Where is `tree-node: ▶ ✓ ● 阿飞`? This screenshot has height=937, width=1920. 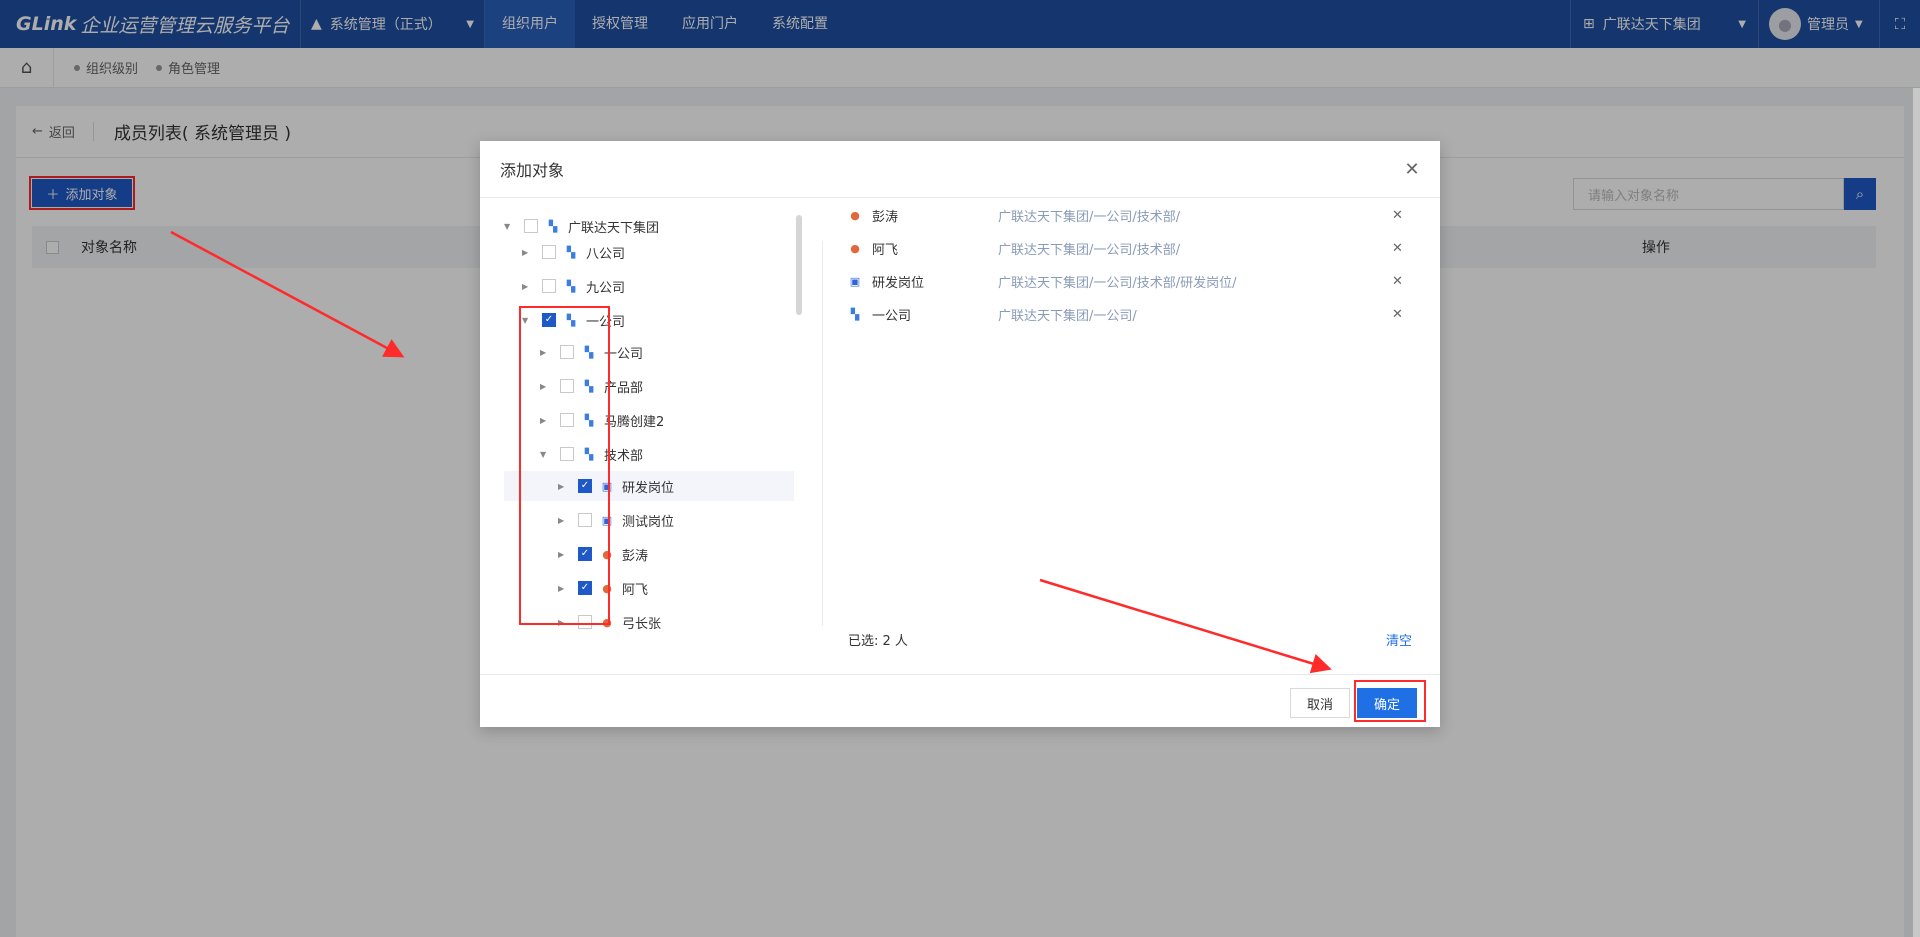
tree-node: ▶ ✓ ● 阿飞 is located at coordinates (603, 588).